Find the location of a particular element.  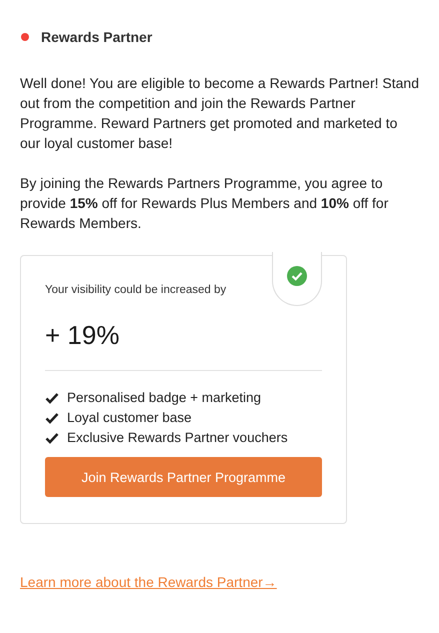

visibility-value: + 19% is located at coordinates (82, 335).